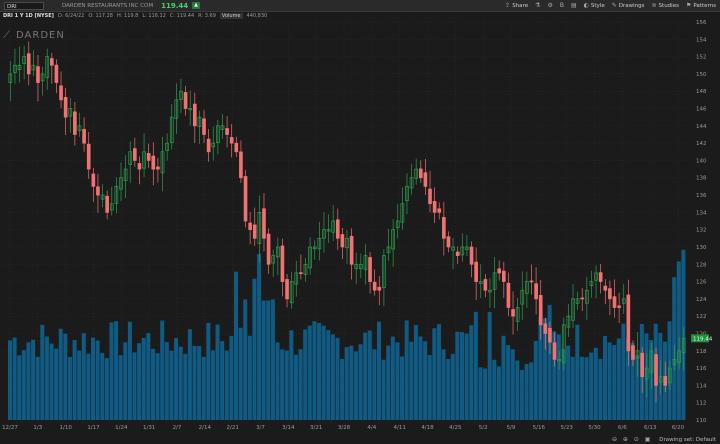 This screenshot has height=444, width=720. What do you see at coordinates (665, 5) in the screenshot?
I see `studies-button: ≋ Studies` at bounding box center [665, 5].